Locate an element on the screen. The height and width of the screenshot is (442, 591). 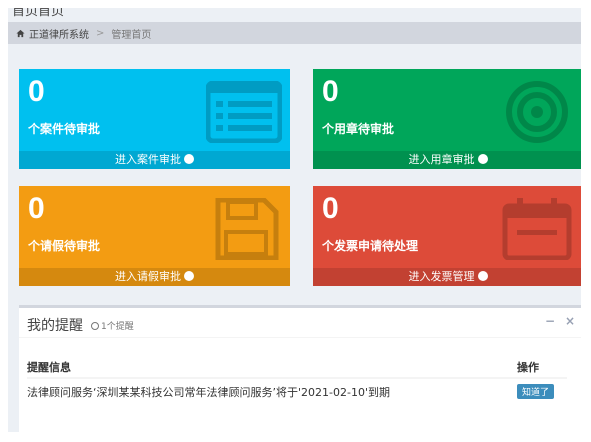
invoice-link: 进入发票管理 is located at coordinates (447, 277).